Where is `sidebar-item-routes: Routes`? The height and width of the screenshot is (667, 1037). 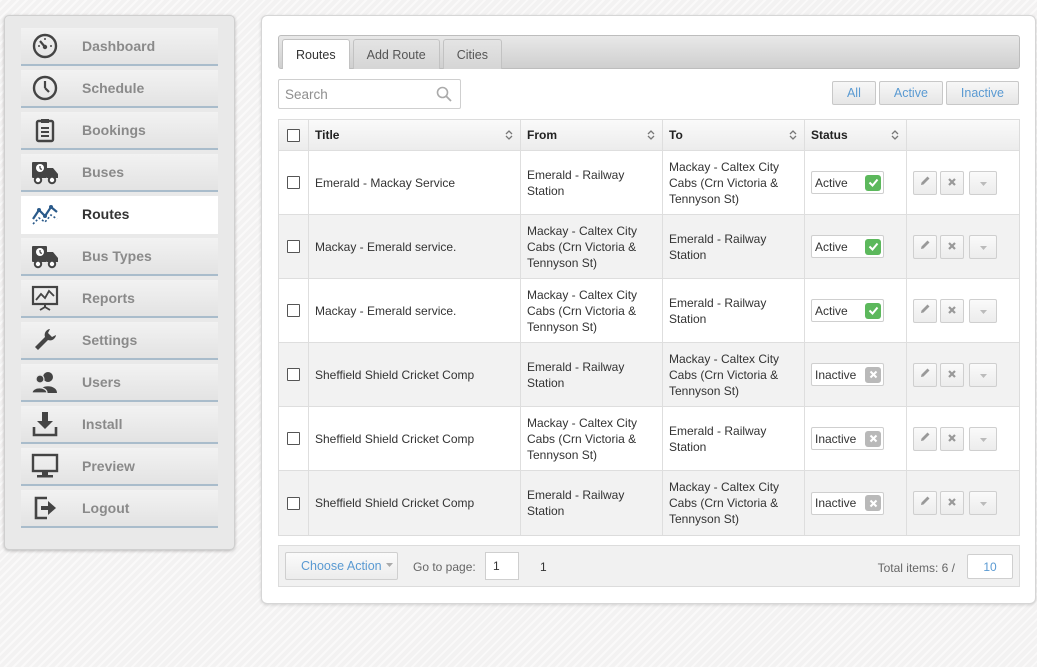
sidebar-item-routes: Routes is located at coordinates (119, 215).